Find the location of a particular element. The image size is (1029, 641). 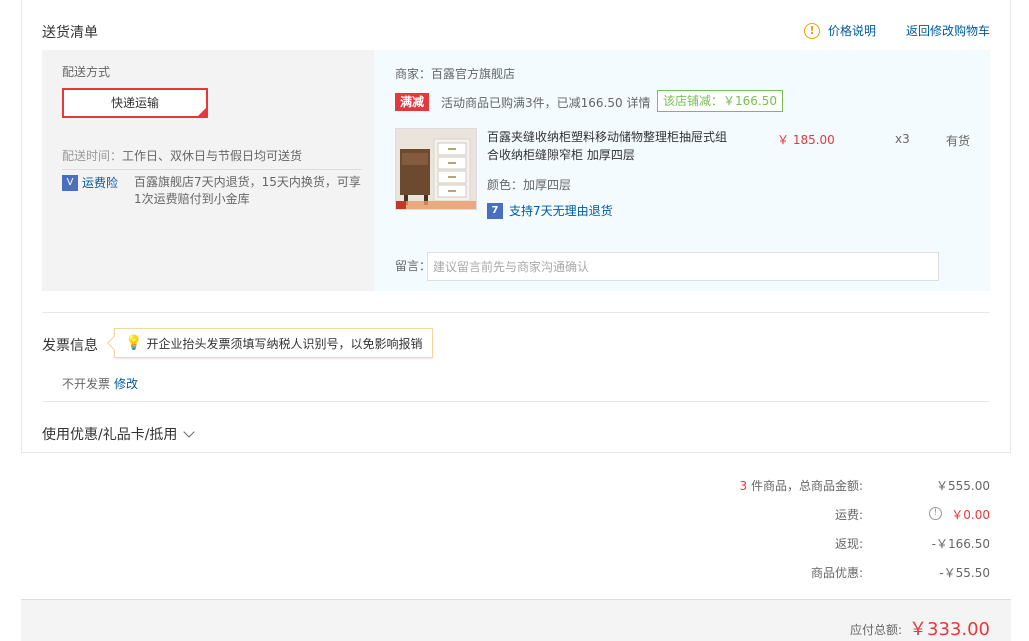

summary-freight-row: 运费: ! ￥0.00 is located at coordinates (729, 516).